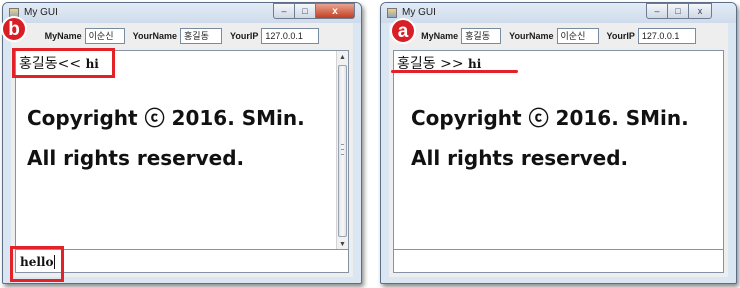  What do you see at coordinates (454, 71) in the screenshot?
I see `annotation-underline` at bounding box center [454, 71].